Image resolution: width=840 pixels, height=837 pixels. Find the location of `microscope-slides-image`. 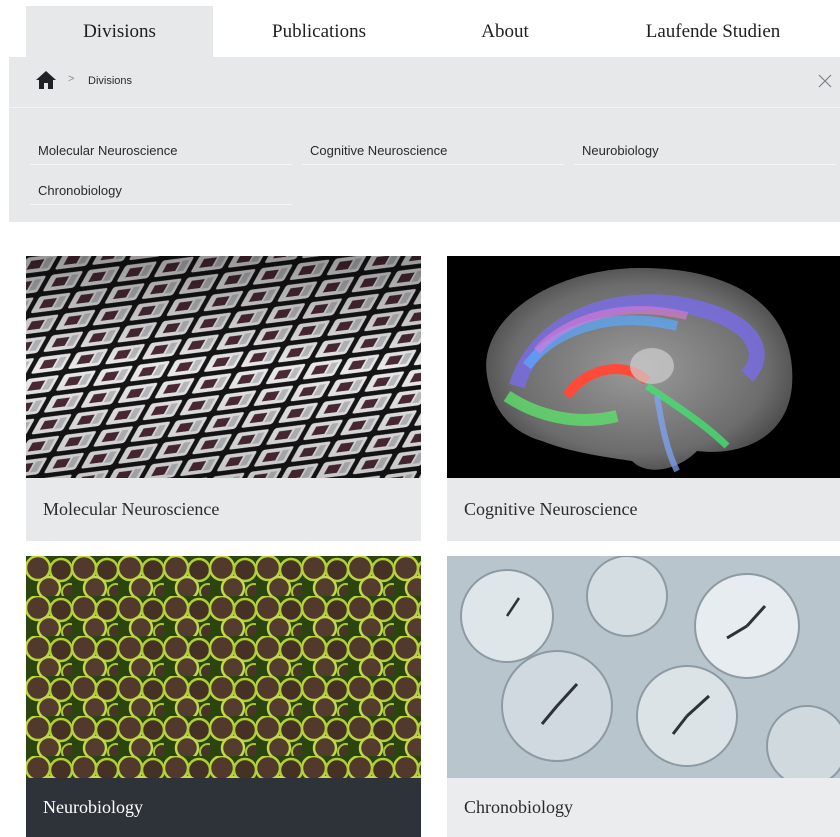

microscope-slides-image is located at coordinates (223, 367).